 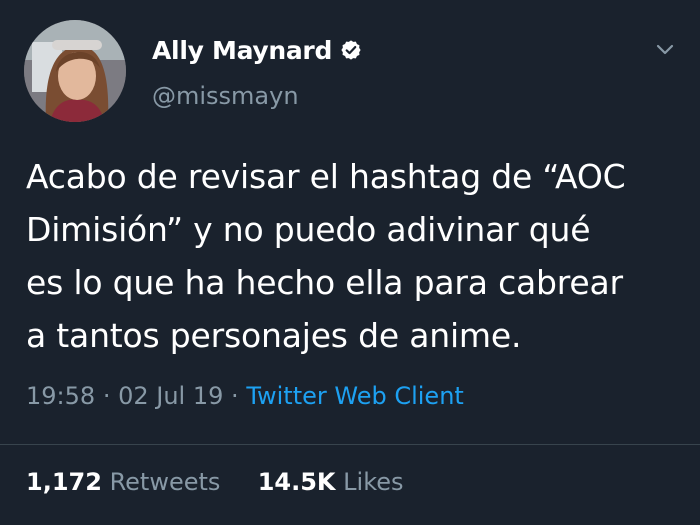 I want to click on engagement-stats: 1,172 Retweets 14.5K Likes, so click(x=215, y=482).